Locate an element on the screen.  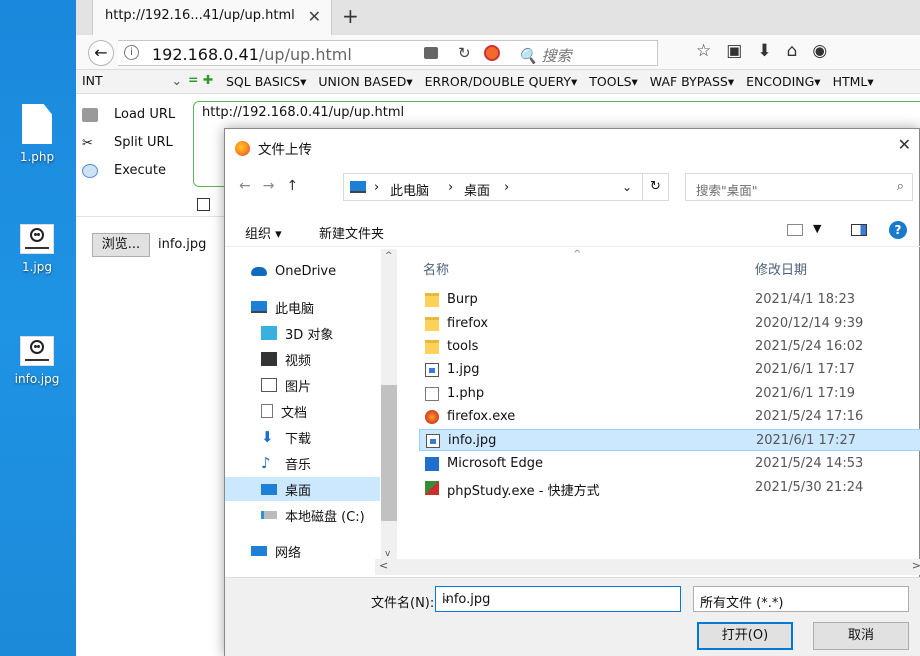
preview-pane-icon is located at coordinates (859, 230).